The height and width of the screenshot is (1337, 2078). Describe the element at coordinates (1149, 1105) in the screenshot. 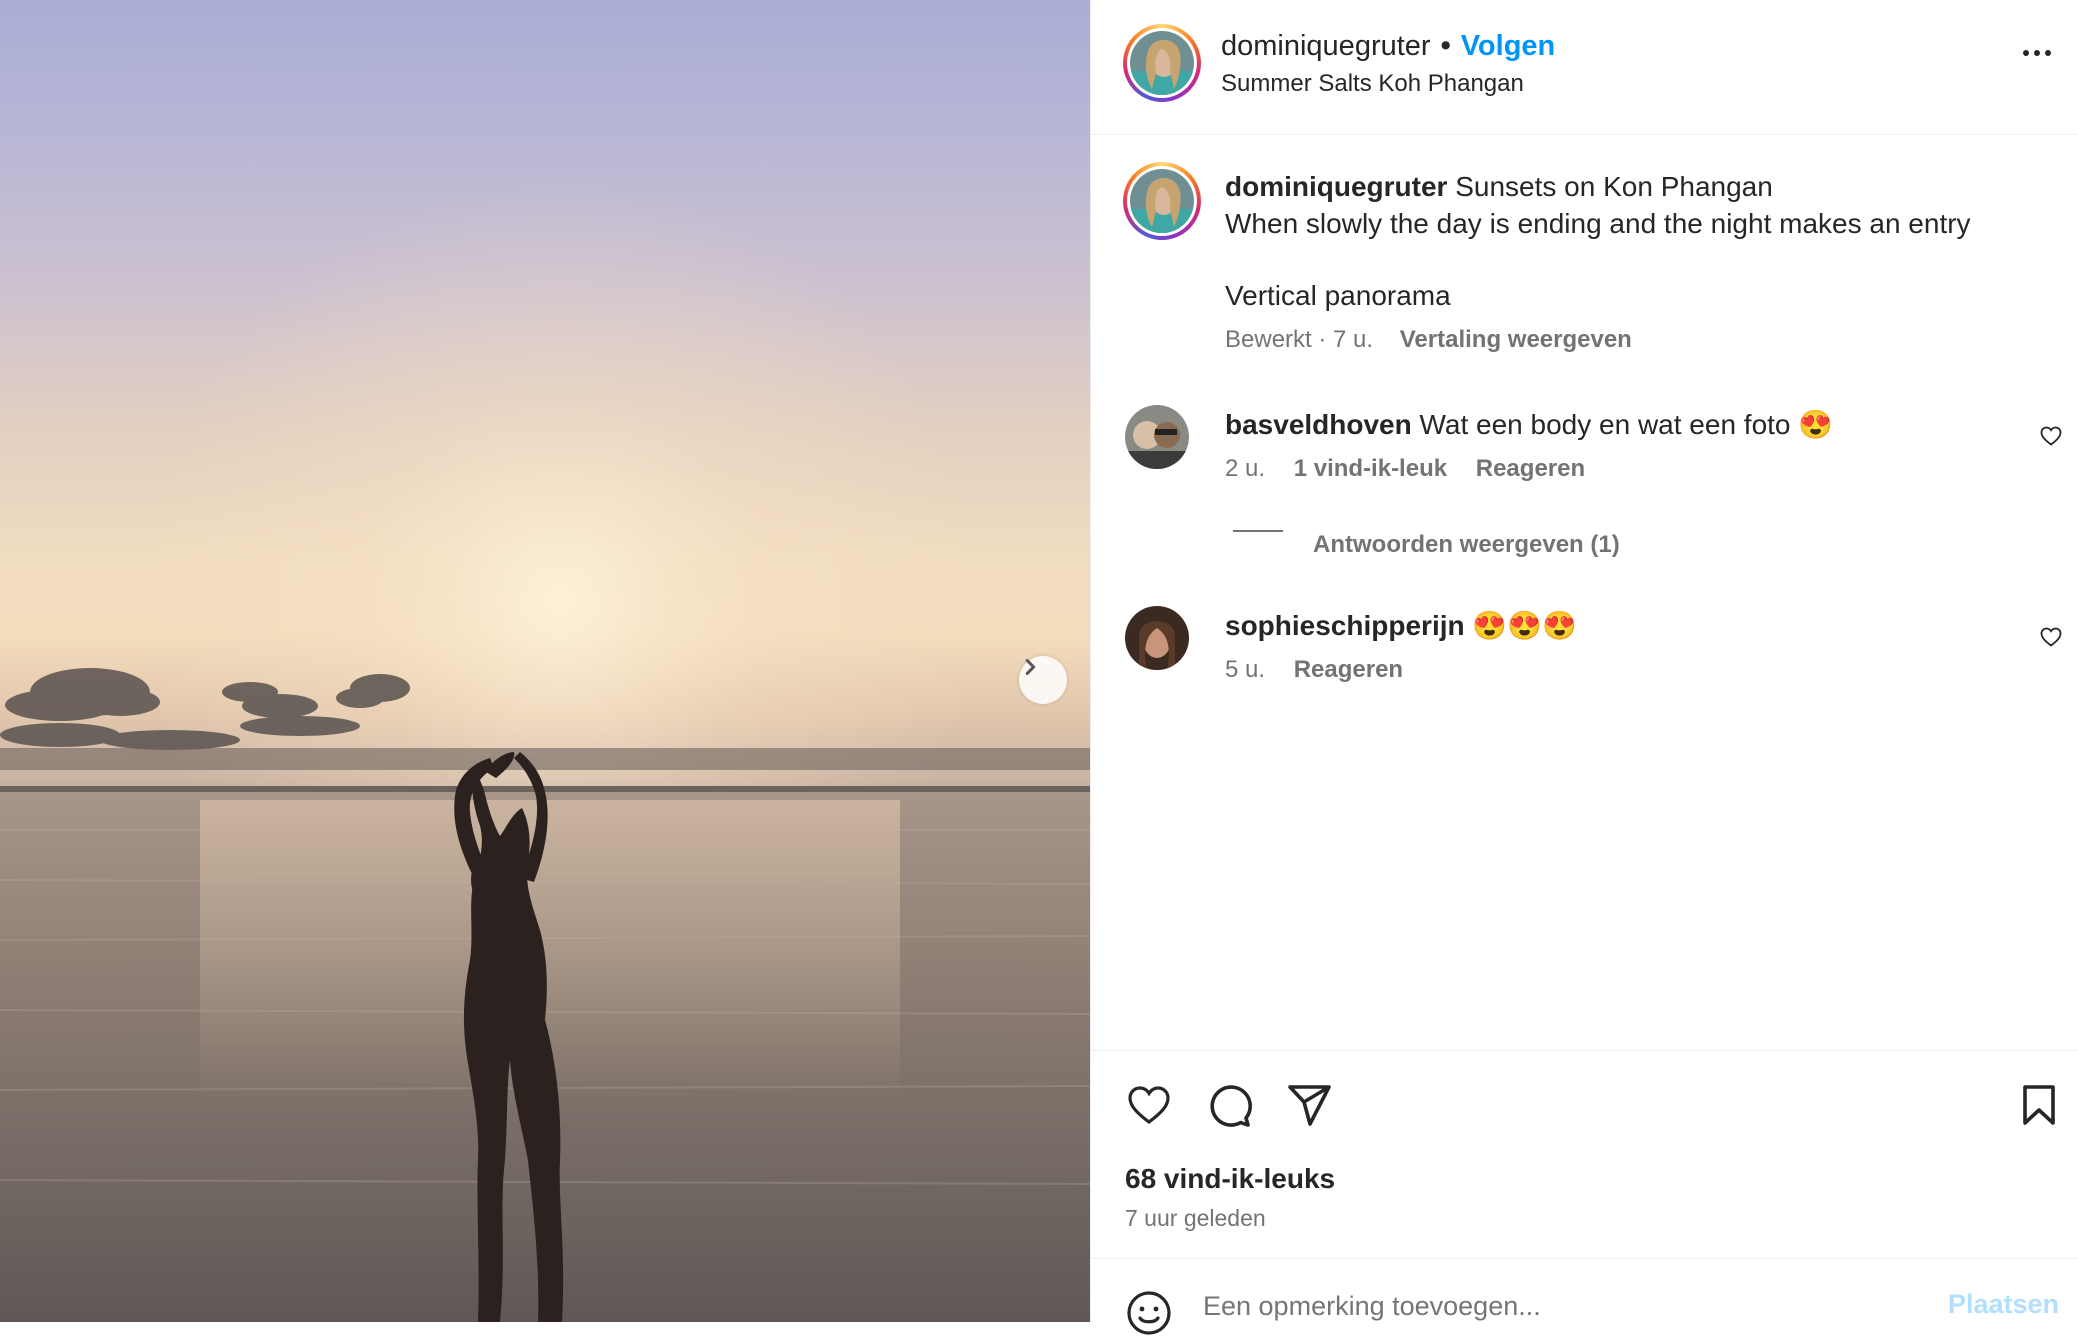

I see `heart-icon` at that location.